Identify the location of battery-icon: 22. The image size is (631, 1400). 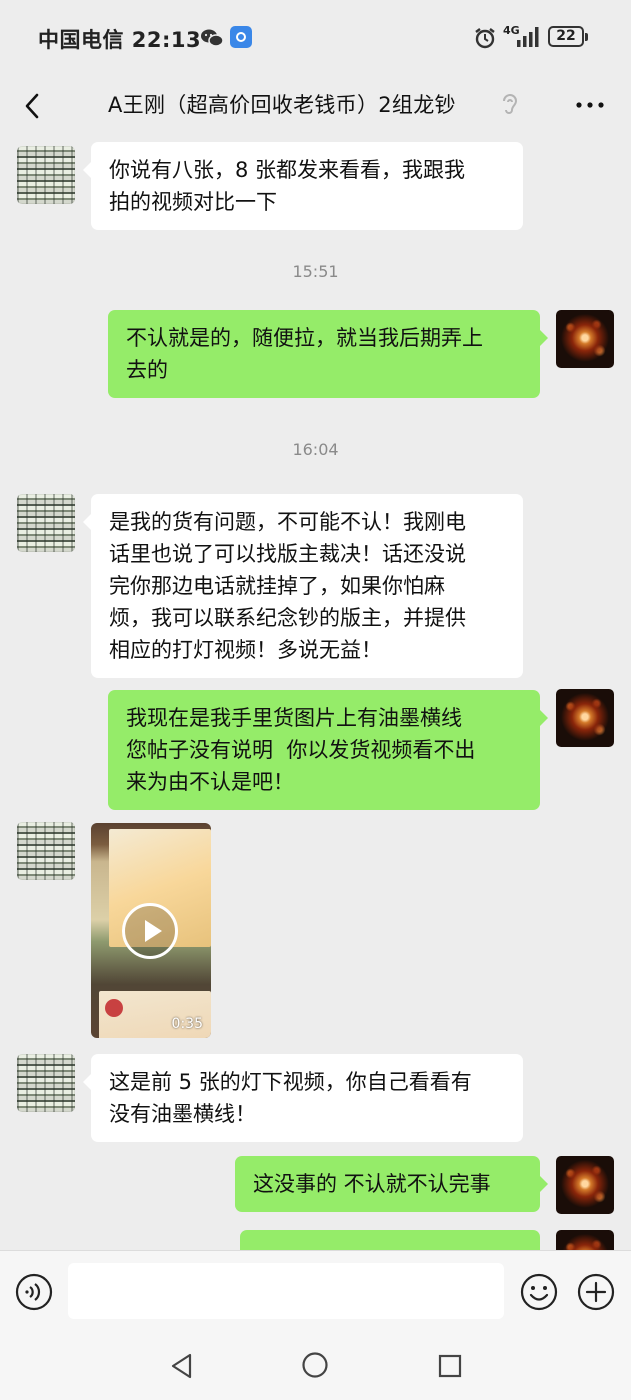
(568, 36).